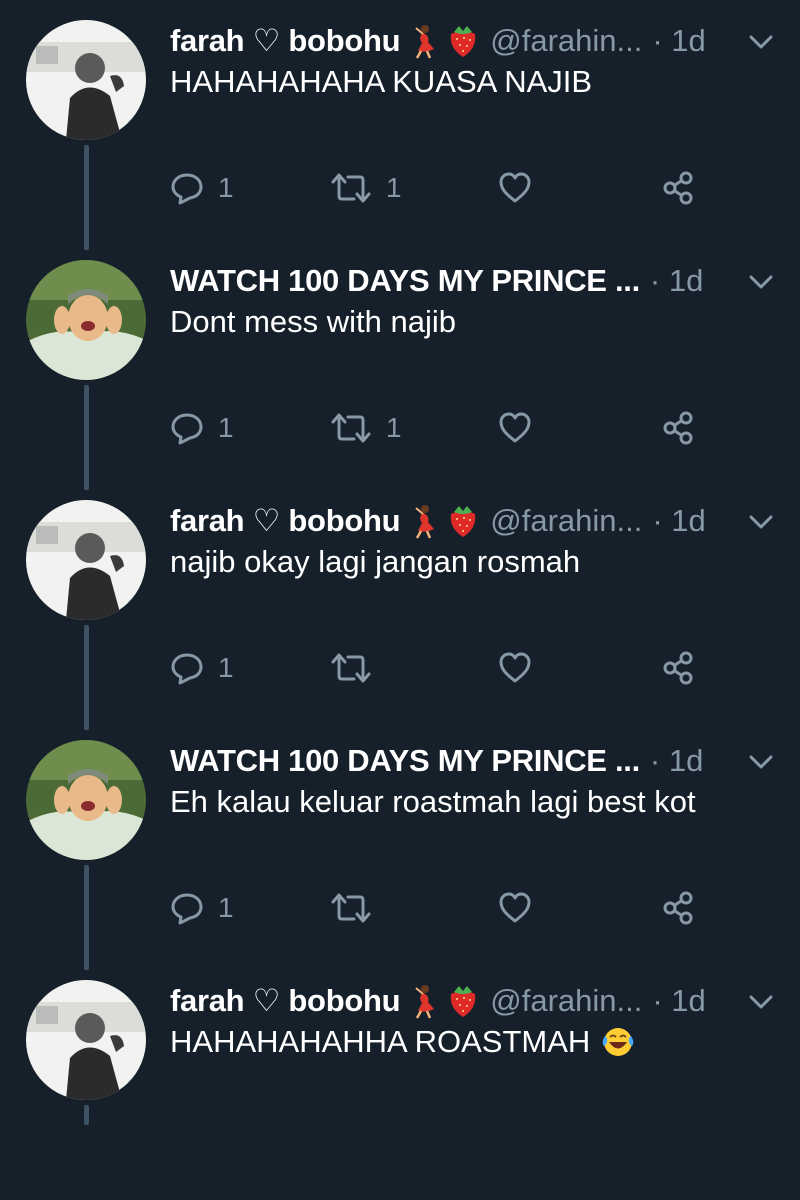 This screenshot has height=1200, width=800. I want to click on tweet-text: Dont mess with najib, so click(313, 322).